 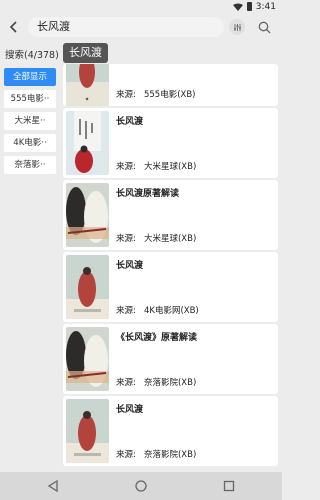 What do you see at coordinates (30, 165) in the screenshot?
I see `sidebar-item-nailuo: 奈落影··` at bounding box center [30, 165].